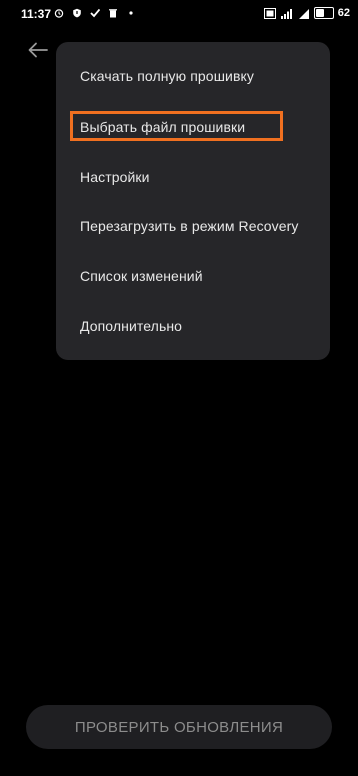 The width and height of the screenshot is (358, 776). I want to click on menu-item-additional: Дополнительно, so click(131, 326).